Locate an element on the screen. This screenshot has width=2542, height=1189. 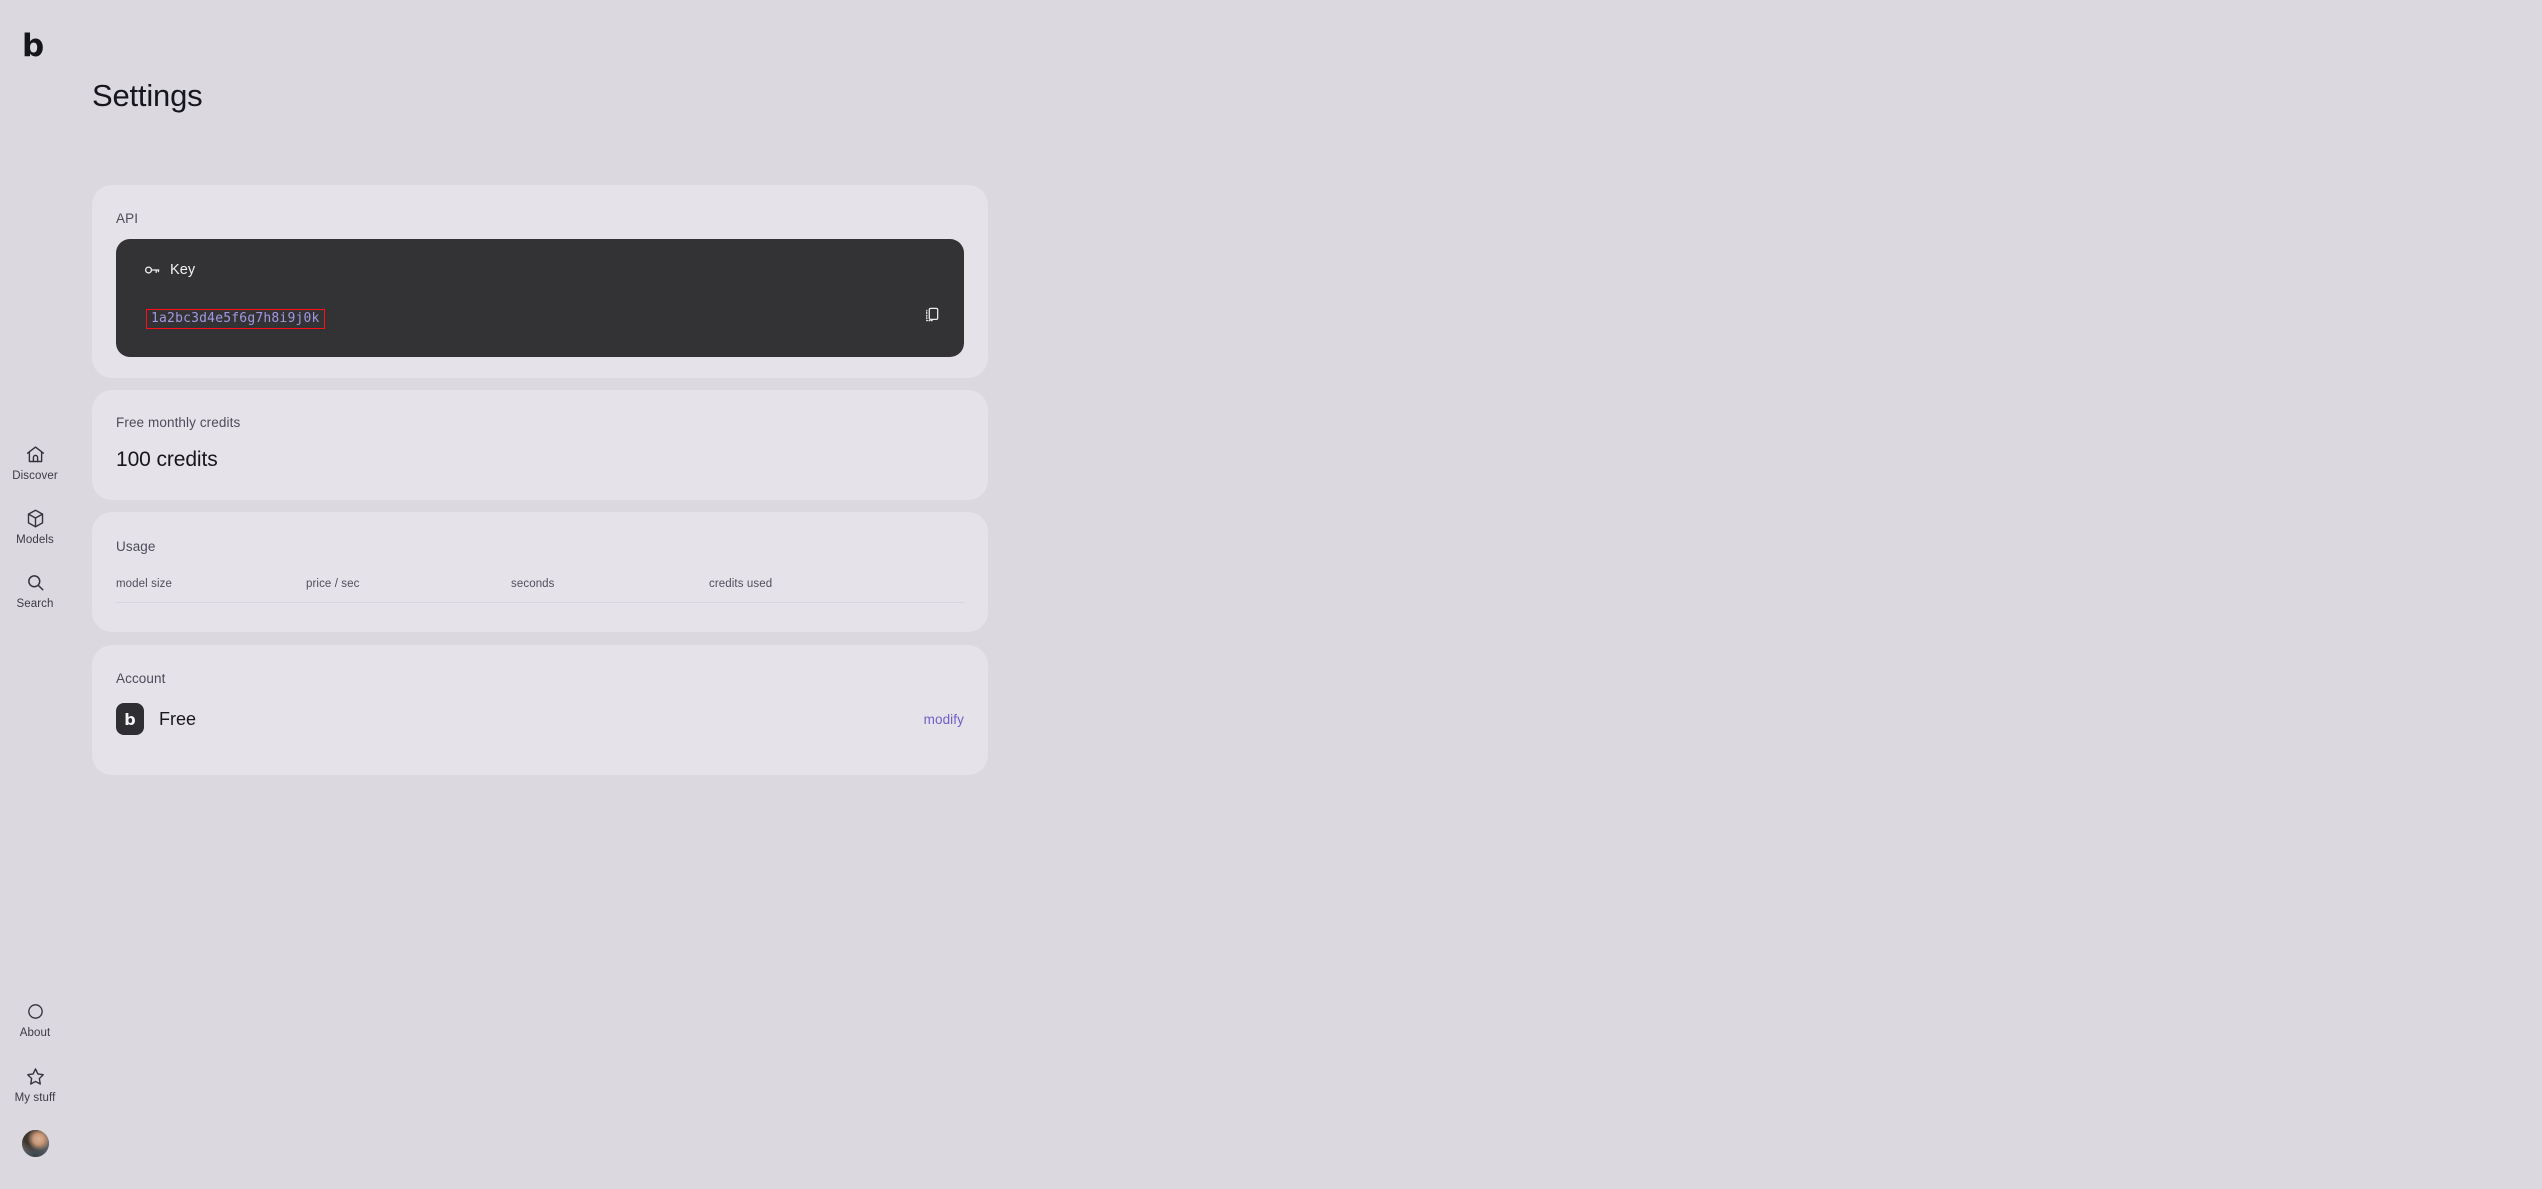
sidebar-item-label: About is located at coordinates (35, 1033).